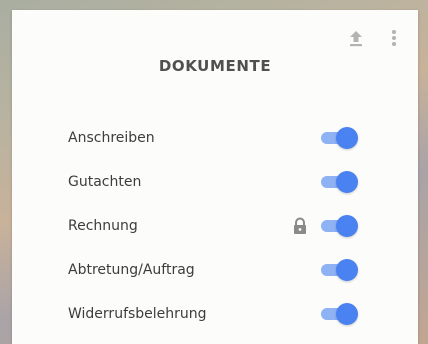  Describe the element at coordinates (356, 38) in the screenshot. I see `upload-icon` at that location.